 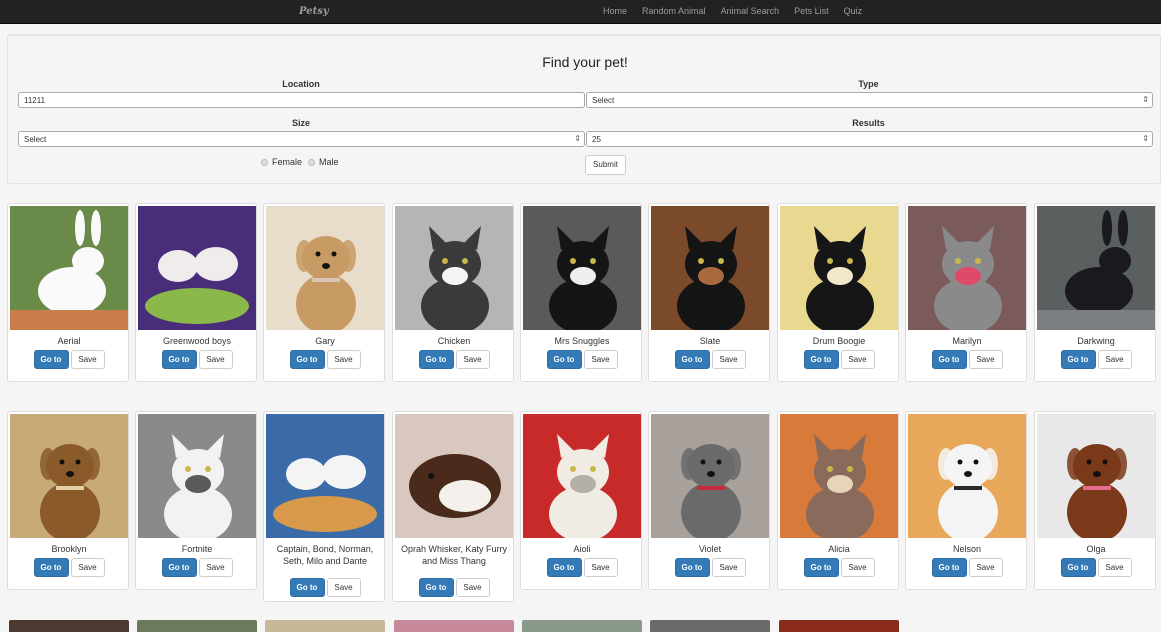 What do you see at coordinates (311, 162) in the screenshot?
I see `male-radio` at bounding box center [311, 162].